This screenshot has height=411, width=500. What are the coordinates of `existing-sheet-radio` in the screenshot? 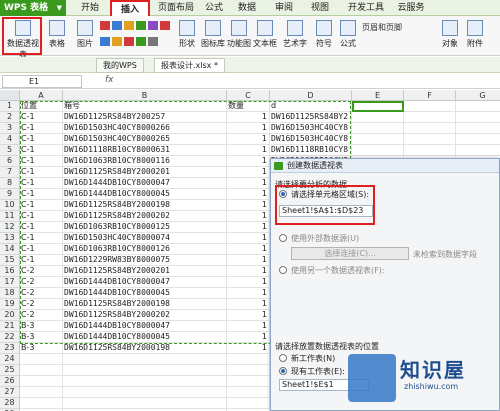 It's located at (283, 371).